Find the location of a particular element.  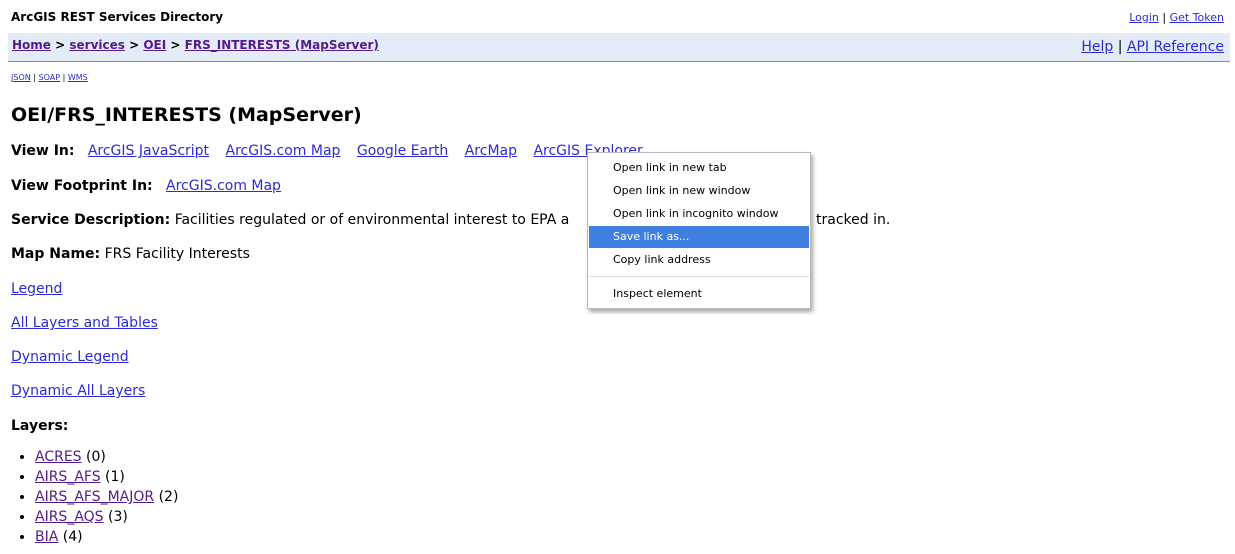

format-links: JSON | SOAP | WMS is located at coordinates (49, 77).